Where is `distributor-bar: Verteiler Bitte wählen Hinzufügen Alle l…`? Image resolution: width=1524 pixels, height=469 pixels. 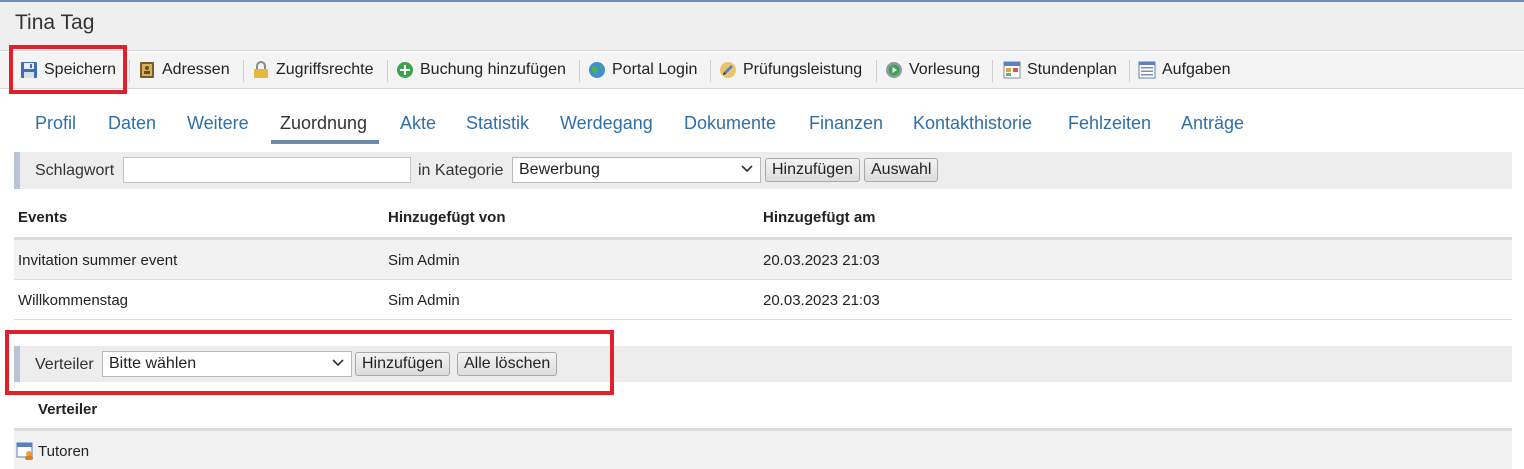 distributor-bar: Verteiler Bitte wählen Hinzufügen Alle l… is located at coordinates (763, 364).